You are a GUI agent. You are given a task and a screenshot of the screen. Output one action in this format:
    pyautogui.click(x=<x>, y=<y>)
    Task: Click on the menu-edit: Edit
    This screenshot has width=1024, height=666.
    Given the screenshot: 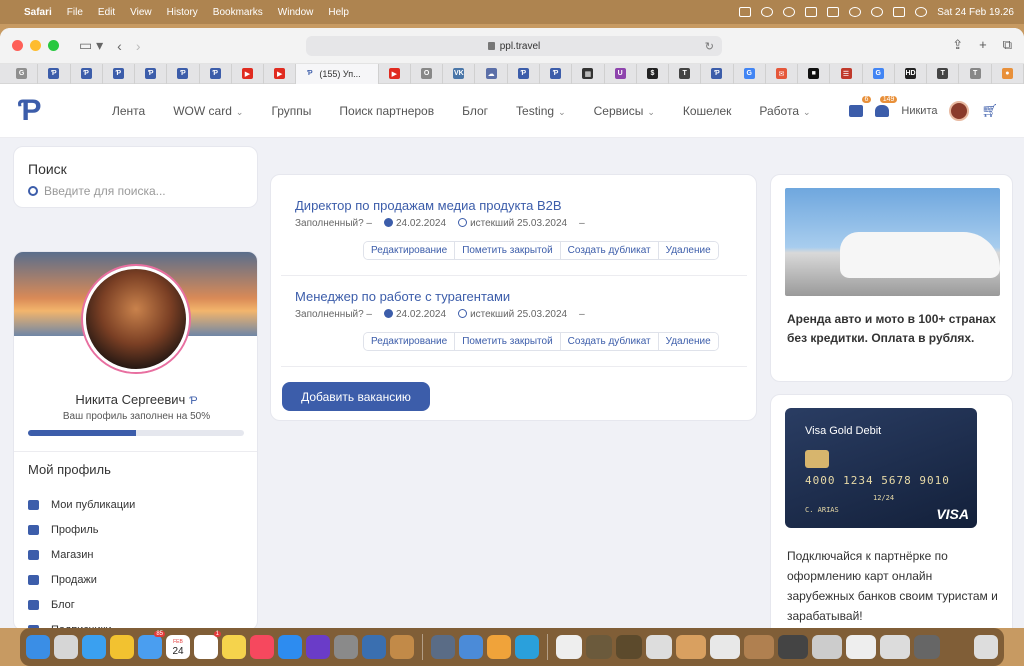 What is the action you would take?
    pyautogui.click(x=106, y=12)
    